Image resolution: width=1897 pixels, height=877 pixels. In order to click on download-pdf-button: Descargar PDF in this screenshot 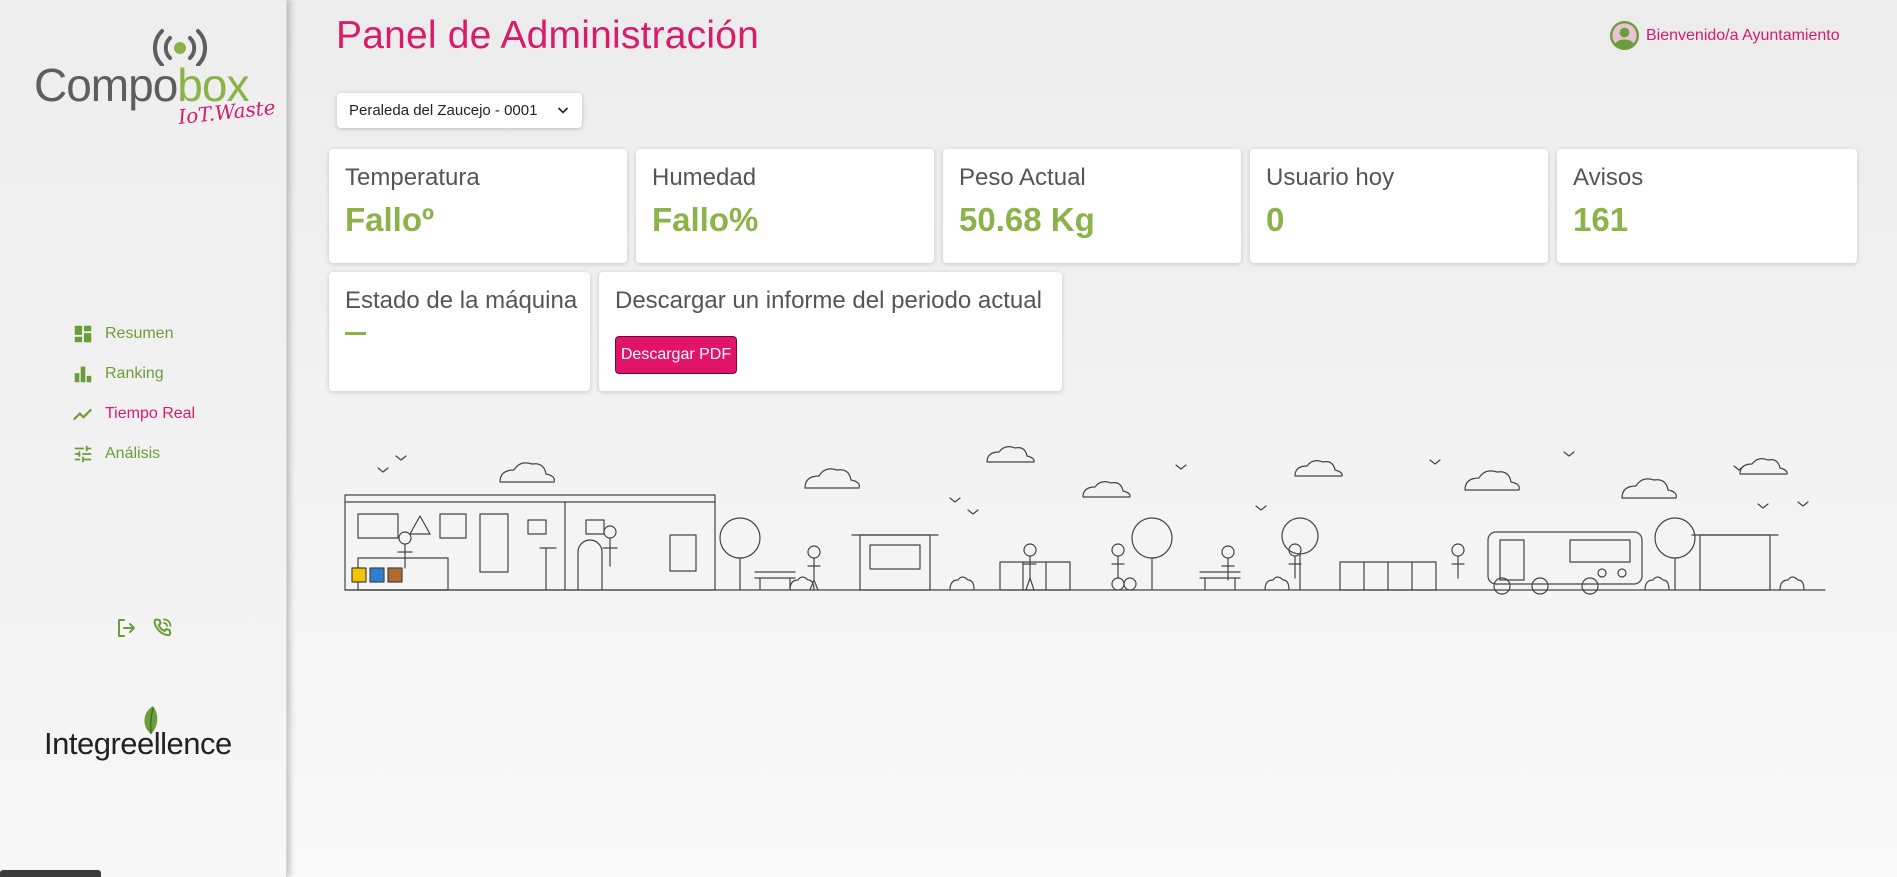, I will do `click(676, 355)`.